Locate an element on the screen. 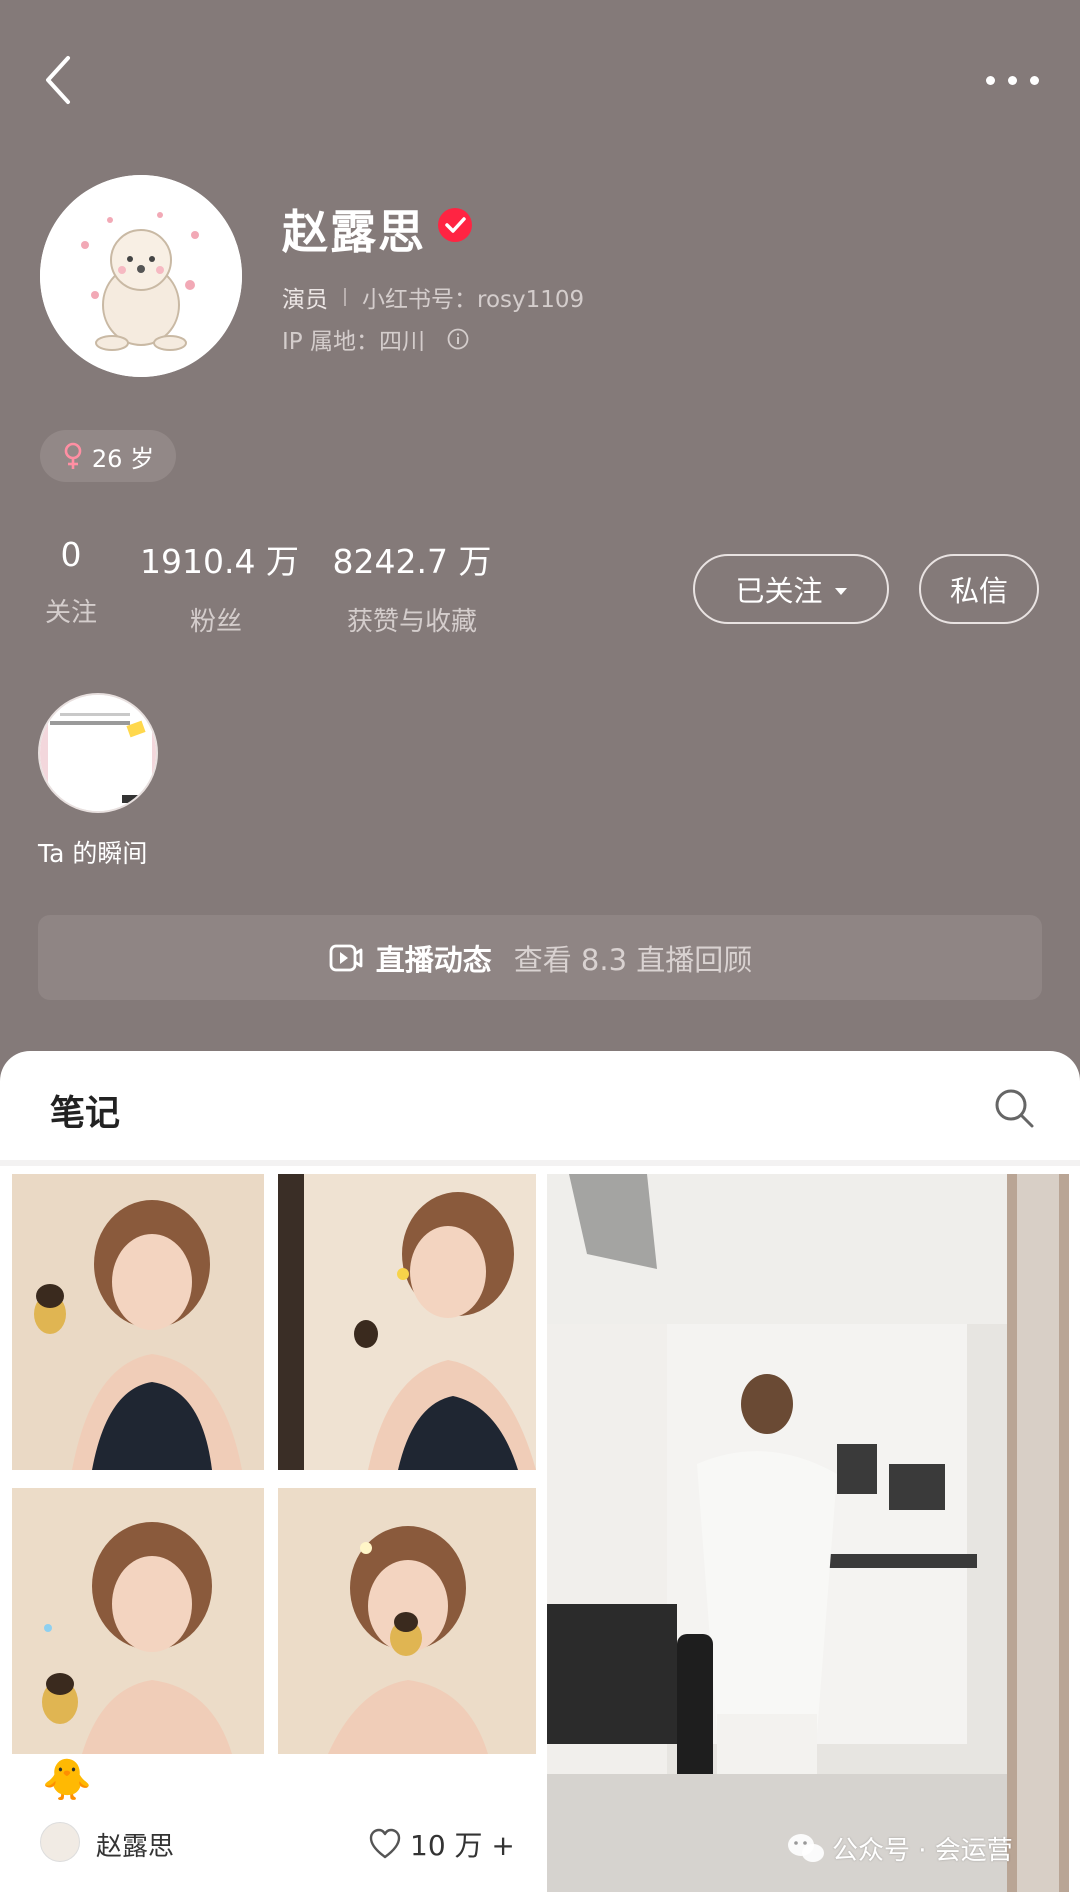 The height and width of the screenshot is (1892, 1080). notes-search-button is located at coordinates (1014, 1108).